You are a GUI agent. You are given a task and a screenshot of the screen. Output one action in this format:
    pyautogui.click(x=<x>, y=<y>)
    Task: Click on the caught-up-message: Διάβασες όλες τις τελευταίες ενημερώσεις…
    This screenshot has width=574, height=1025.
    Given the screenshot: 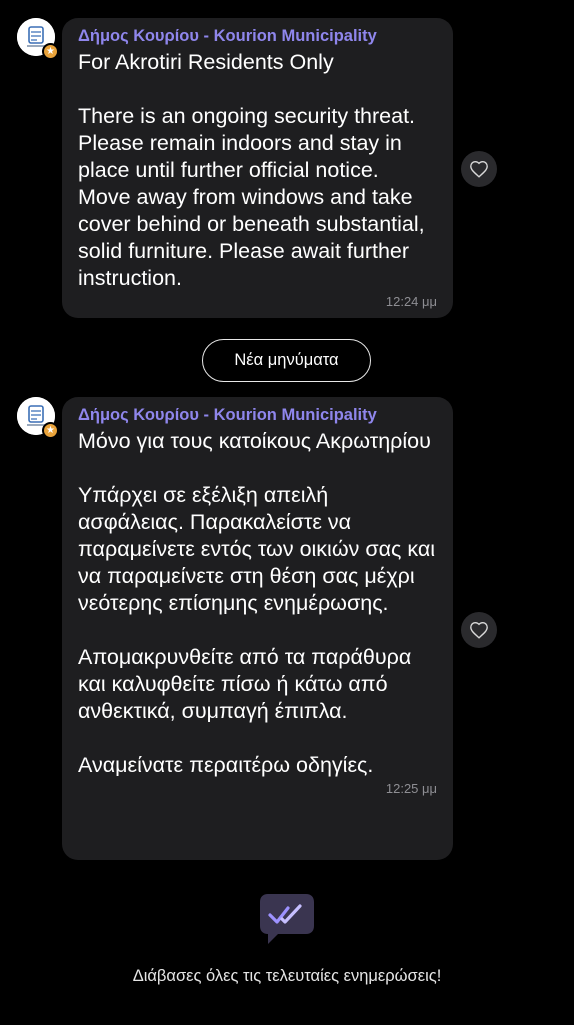 What is the action you would take?
    pyautogui.click(x=287, y=976)
    